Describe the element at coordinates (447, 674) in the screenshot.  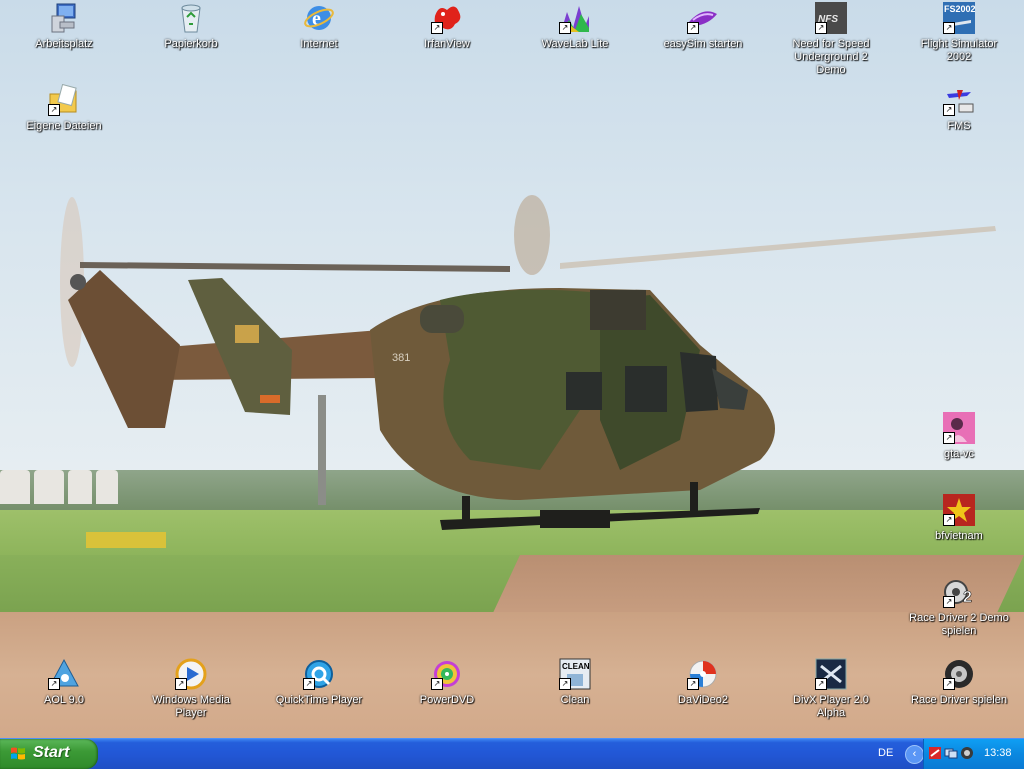
I see `powerdvd-icon: ↗` at that location.